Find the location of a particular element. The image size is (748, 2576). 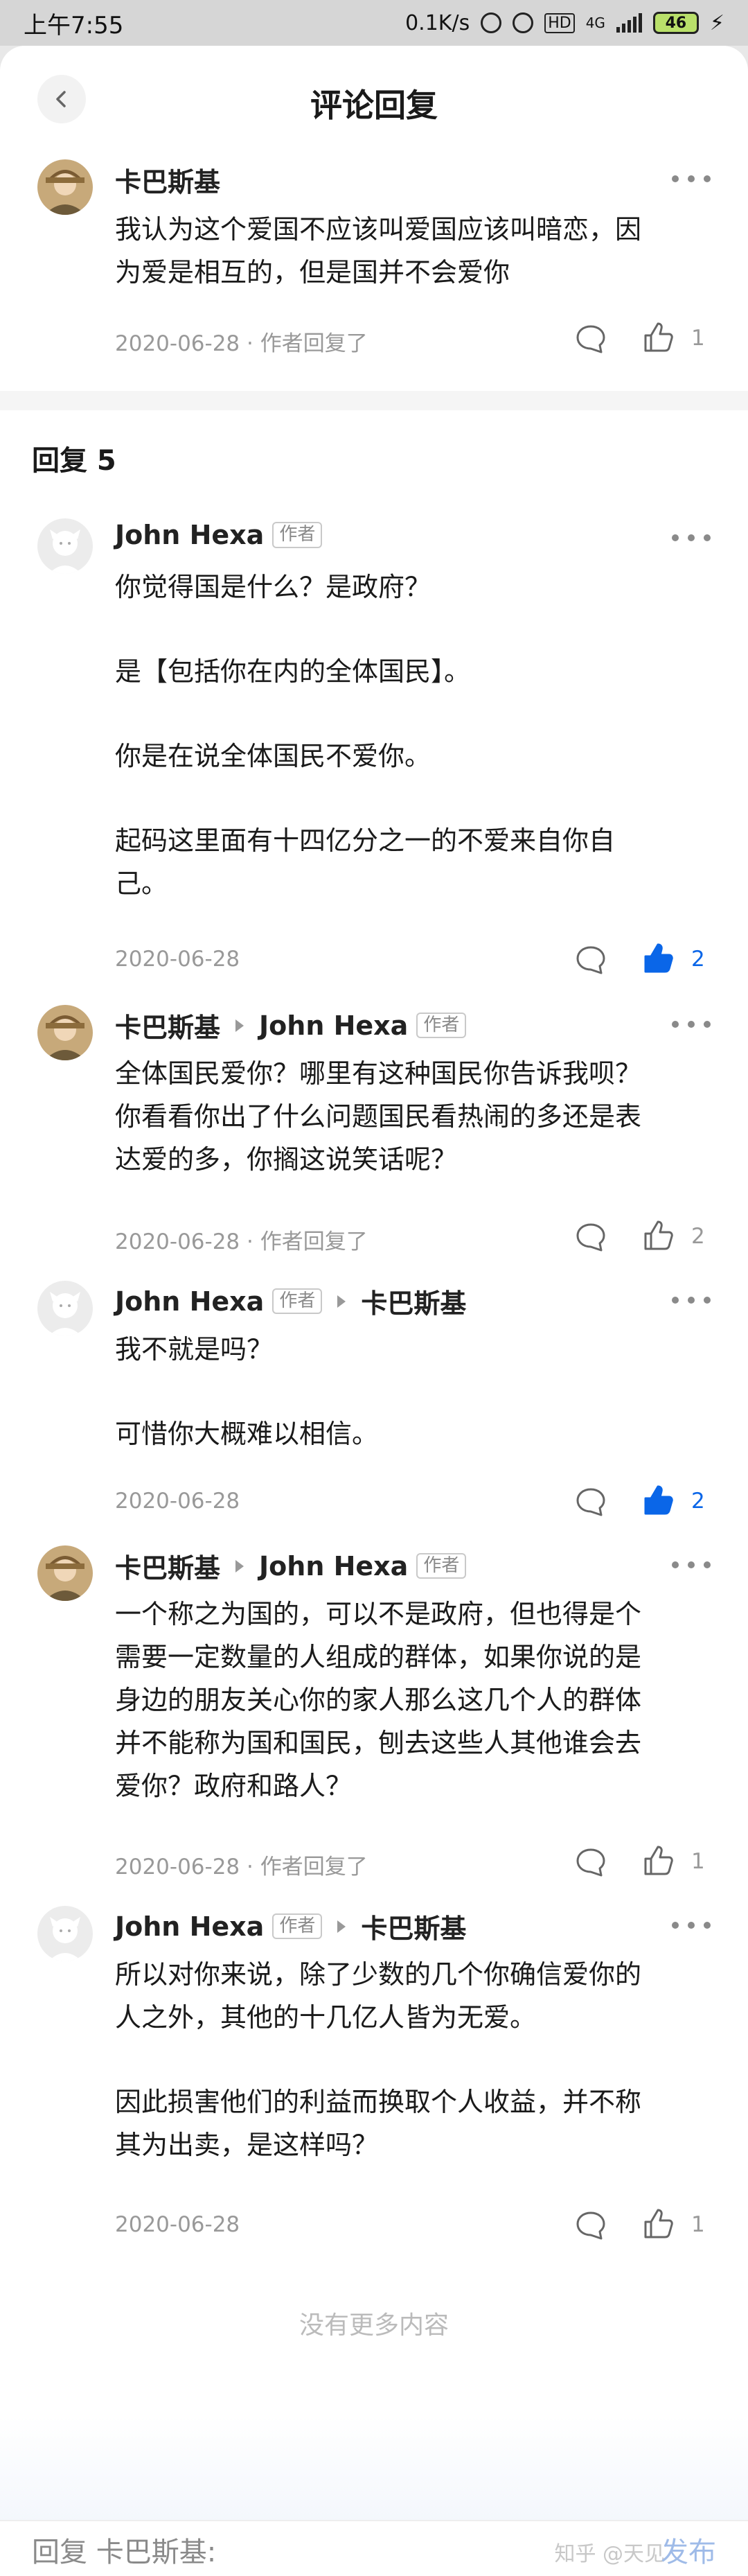

top-bar: 评论回复 is located at coordinates (374, 98).